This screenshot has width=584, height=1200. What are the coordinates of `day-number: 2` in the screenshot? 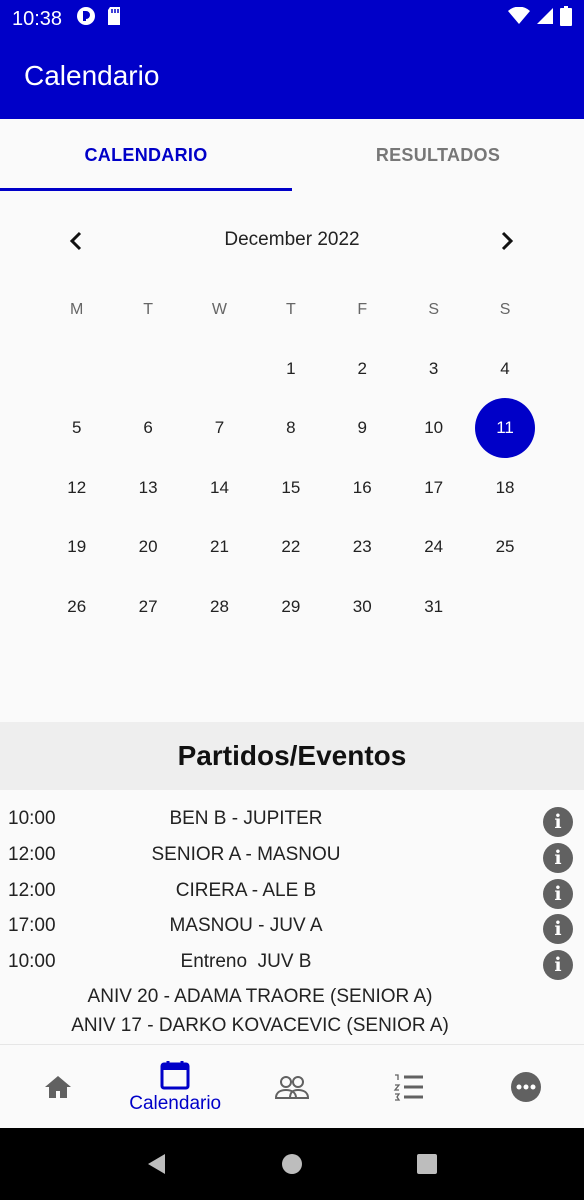 It's located at (362, 368).